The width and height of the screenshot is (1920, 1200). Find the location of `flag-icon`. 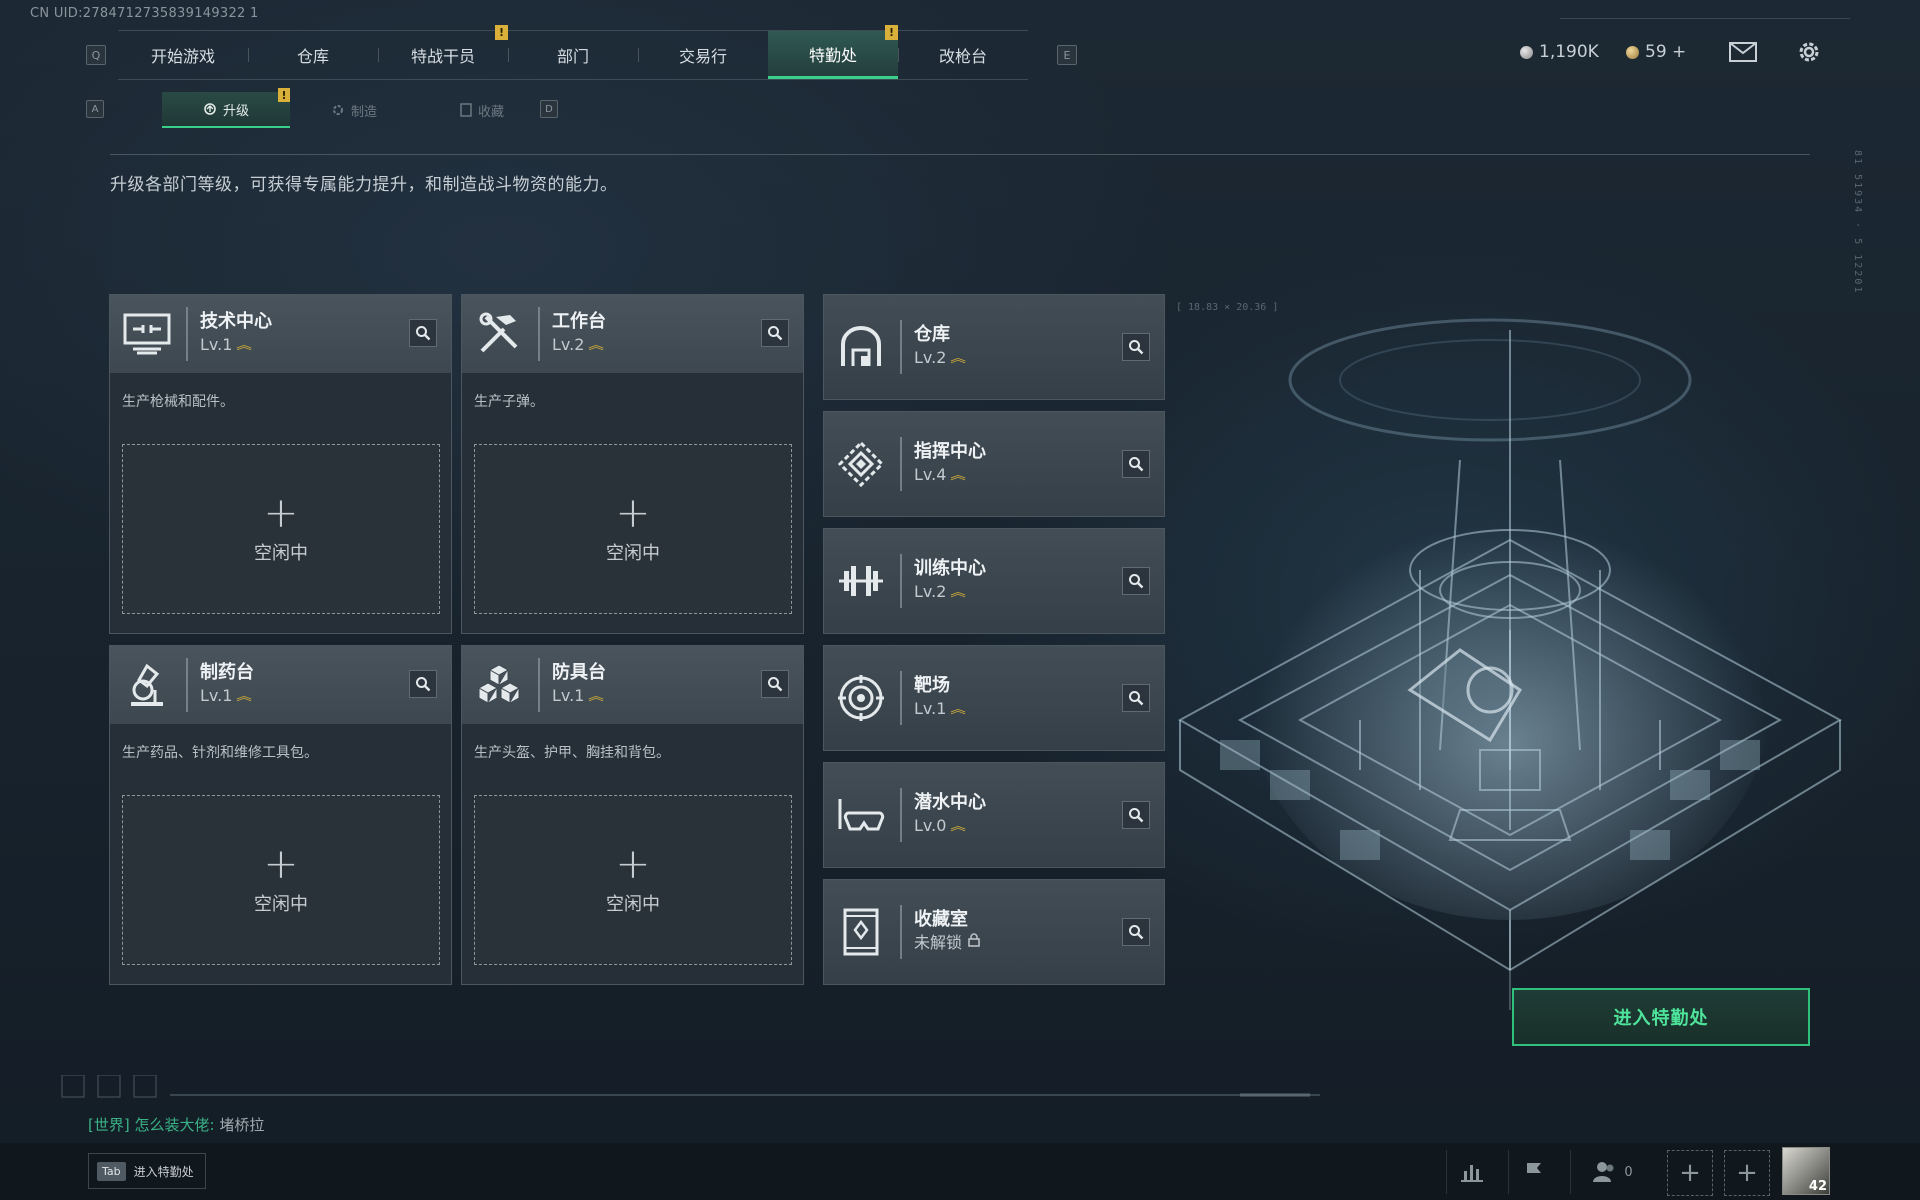

flag-icon is located at coordinates (1533, 1172).